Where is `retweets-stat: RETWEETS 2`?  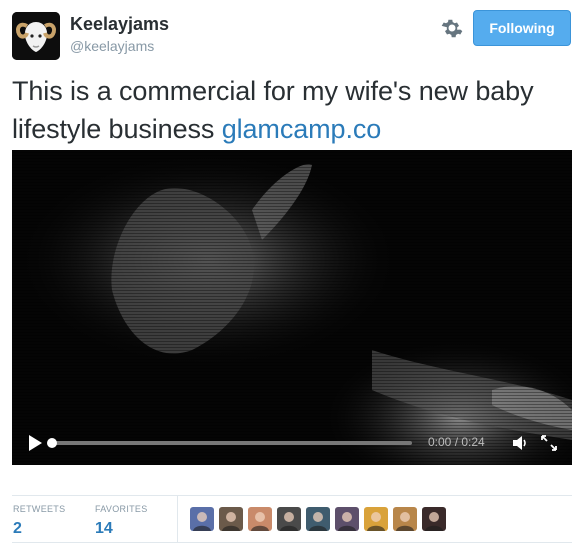
retweets-stat: RETWEETS 2 is located at coordinates (39, 517).